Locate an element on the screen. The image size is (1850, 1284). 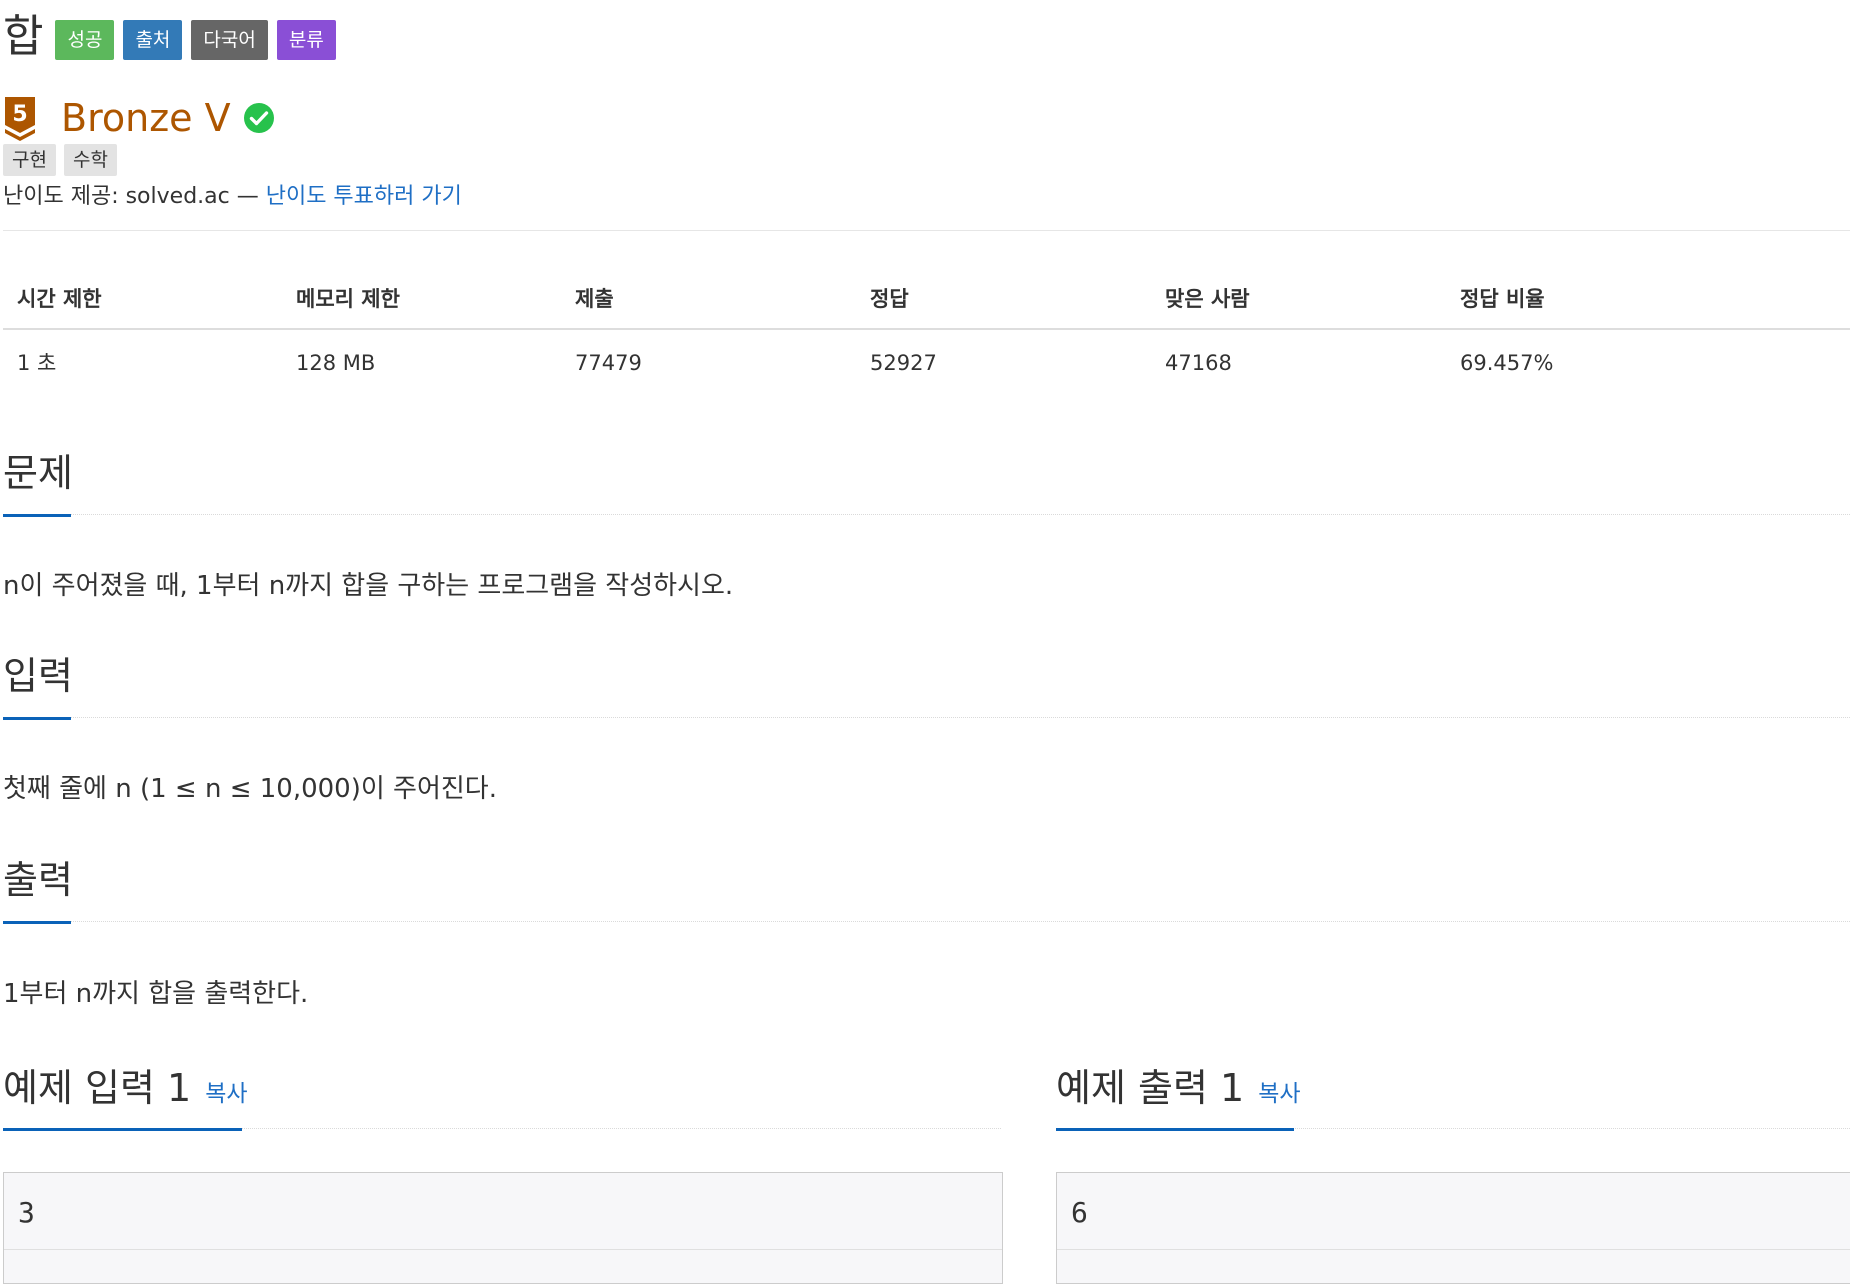
stats-submissions: 77479 is located at coordinates (608, 363).